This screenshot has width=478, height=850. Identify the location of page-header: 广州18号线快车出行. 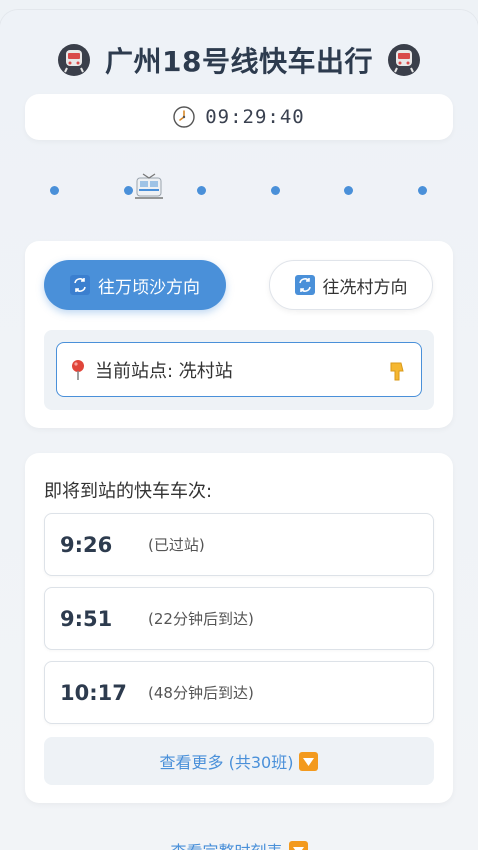
(239, 60).